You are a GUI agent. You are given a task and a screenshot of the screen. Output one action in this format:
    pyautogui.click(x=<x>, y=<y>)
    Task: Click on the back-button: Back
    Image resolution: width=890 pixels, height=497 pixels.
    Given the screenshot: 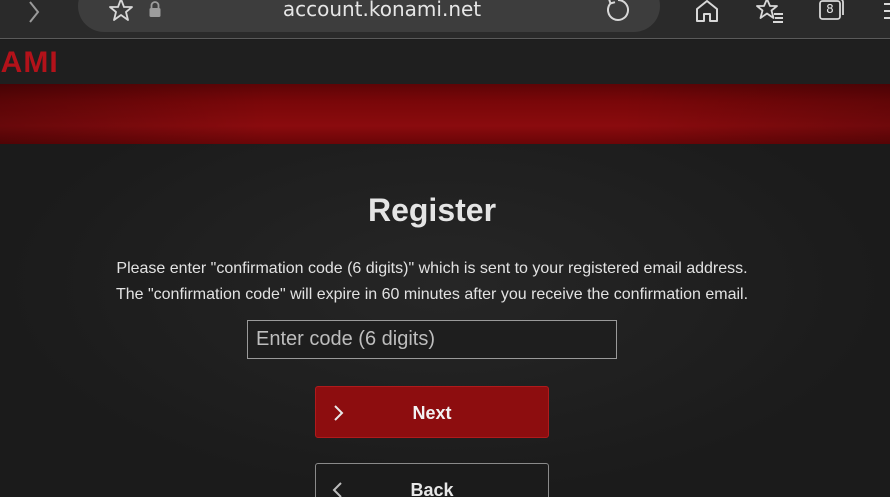 What is the action you would take?
    pyautogui.click(x=432, y=480)
    